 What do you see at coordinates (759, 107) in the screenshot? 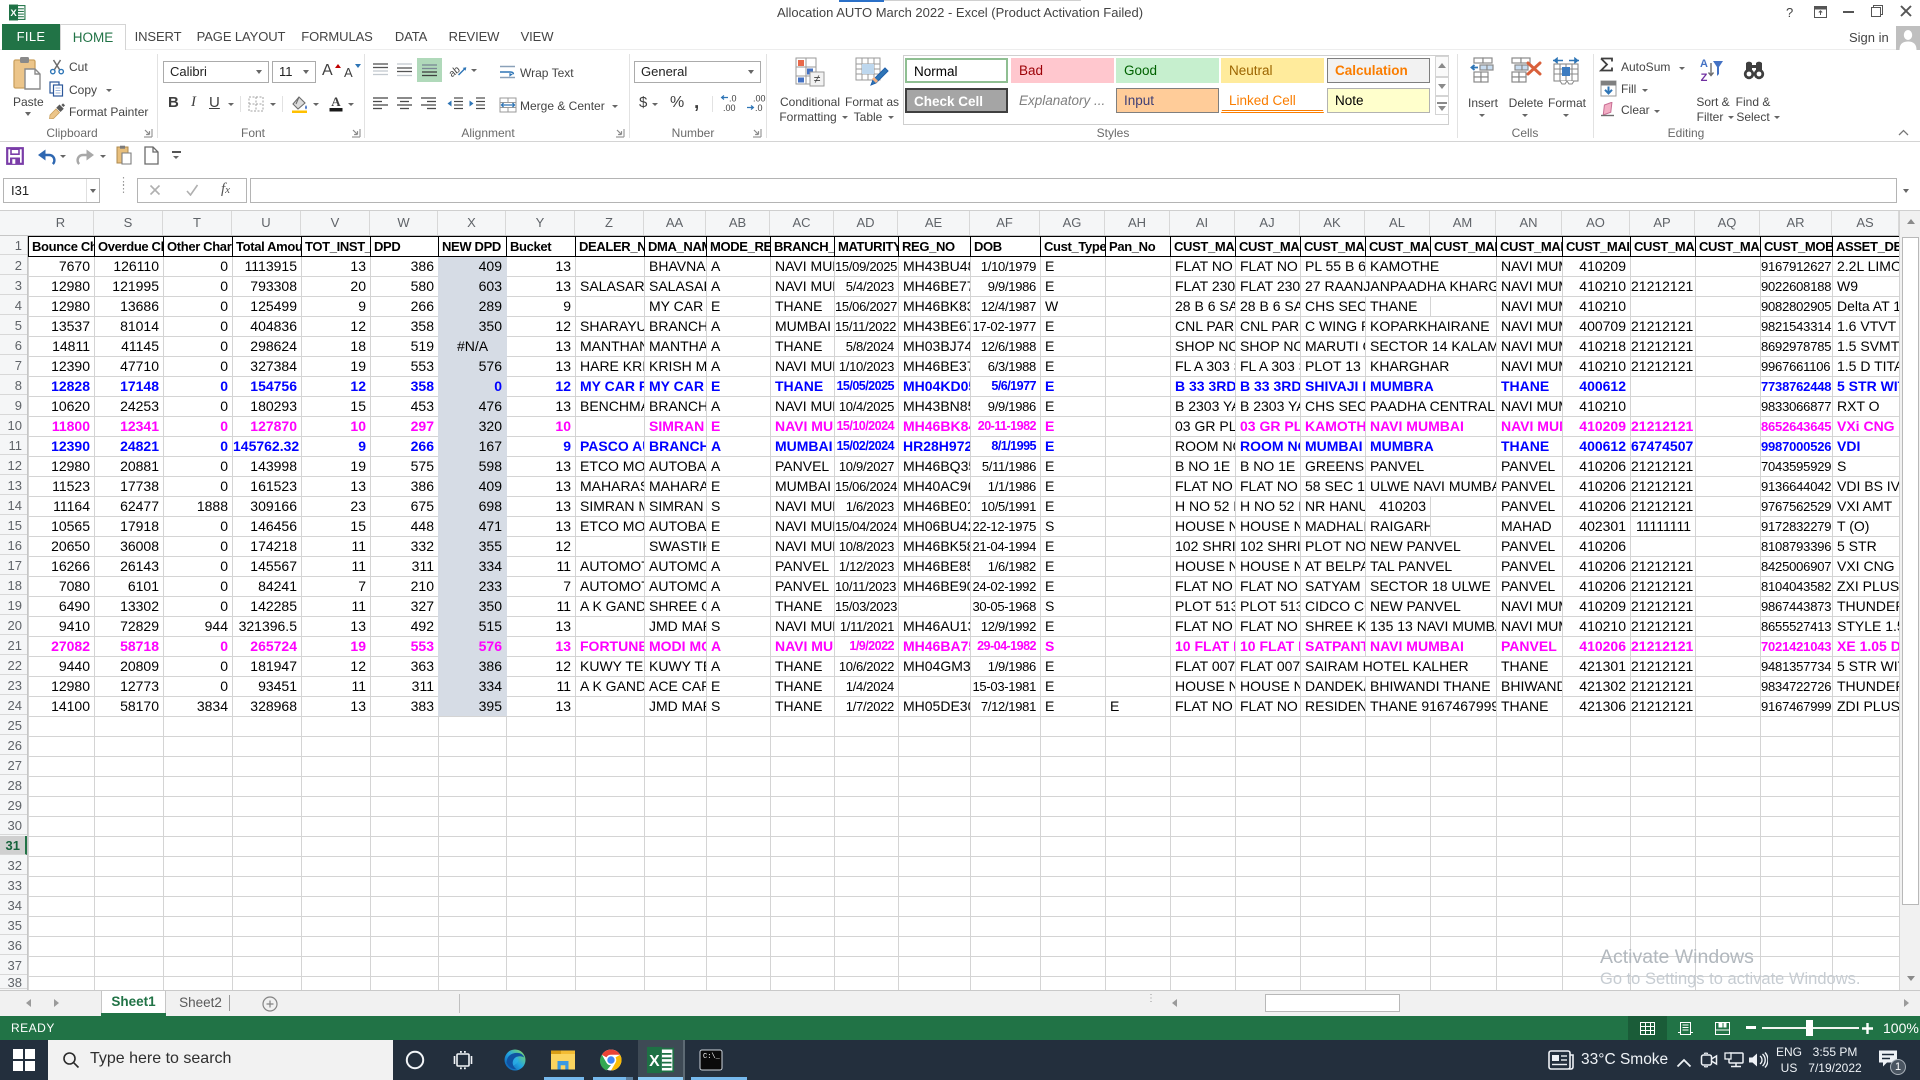
I see `svg-text: .0` at bounding box center [759, 107].